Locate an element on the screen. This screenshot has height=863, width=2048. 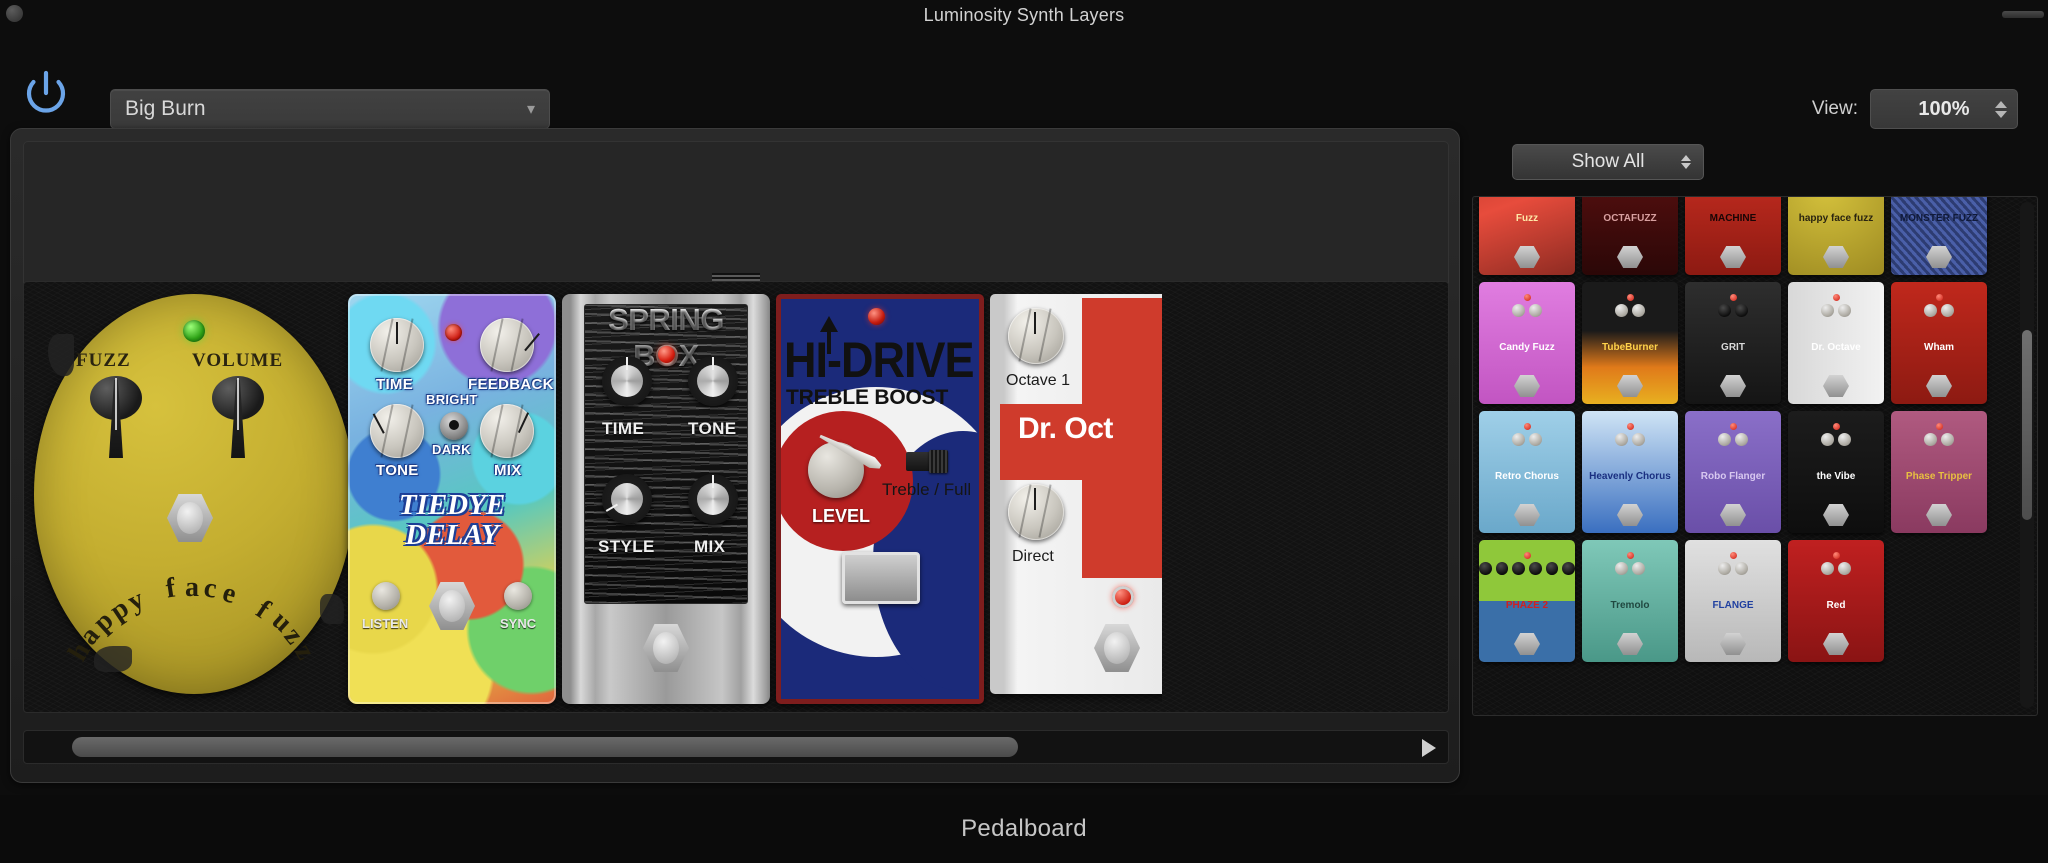
browser-pedal-grit: GRIT is located at coordinates (1733, 343).